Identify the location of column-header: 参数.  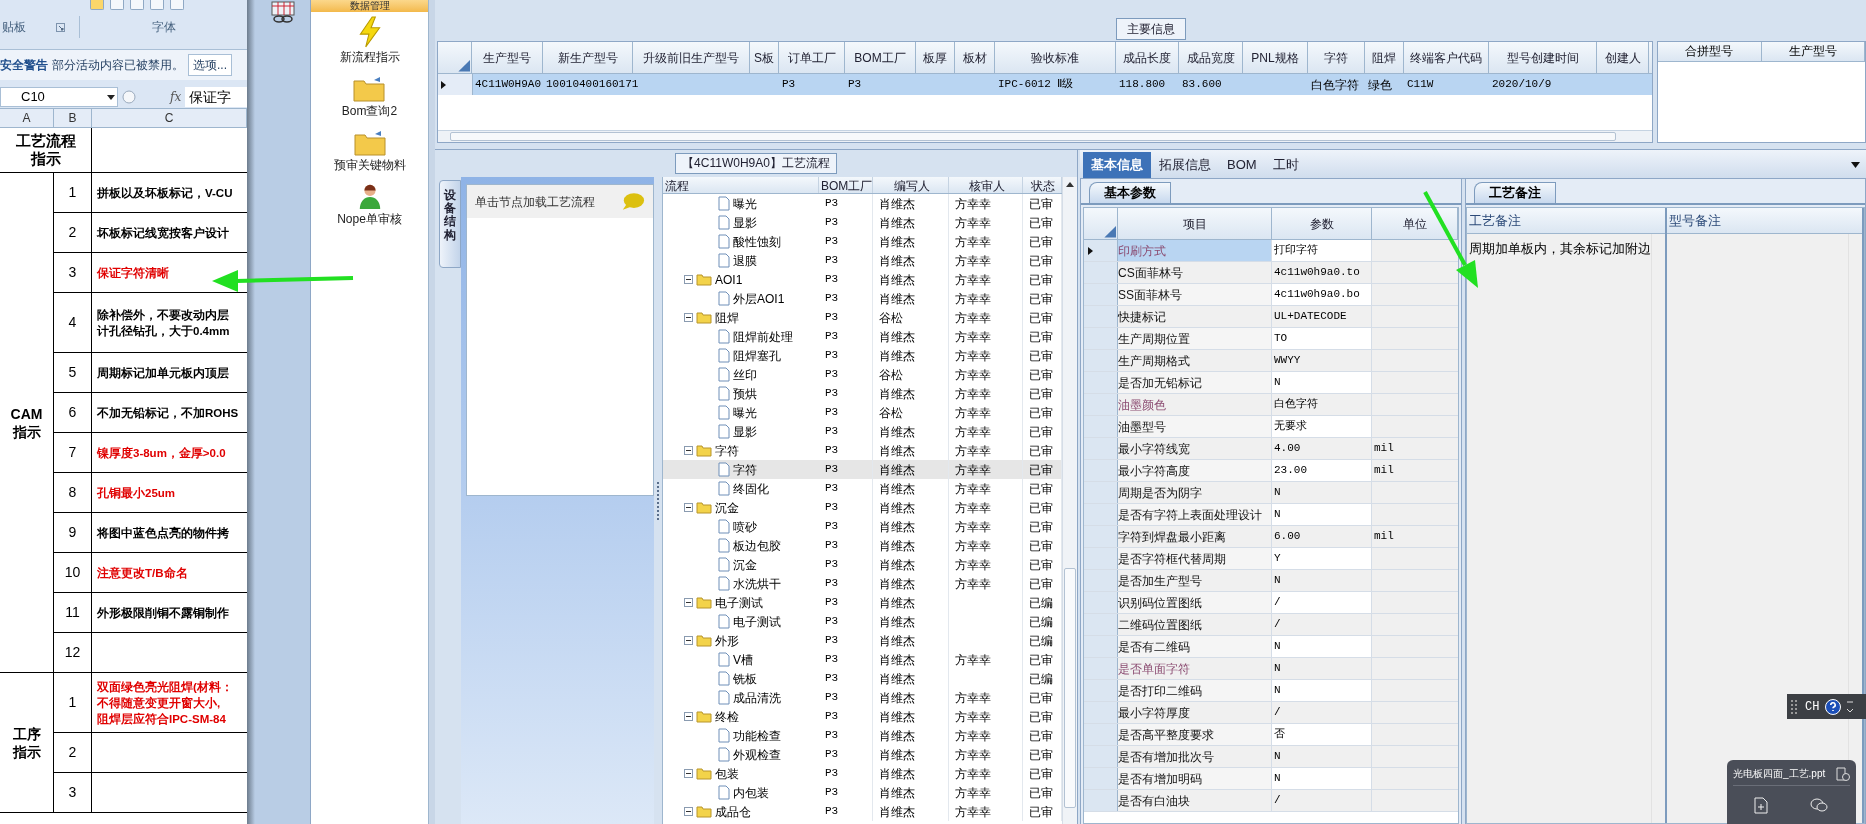
(1322, 223).